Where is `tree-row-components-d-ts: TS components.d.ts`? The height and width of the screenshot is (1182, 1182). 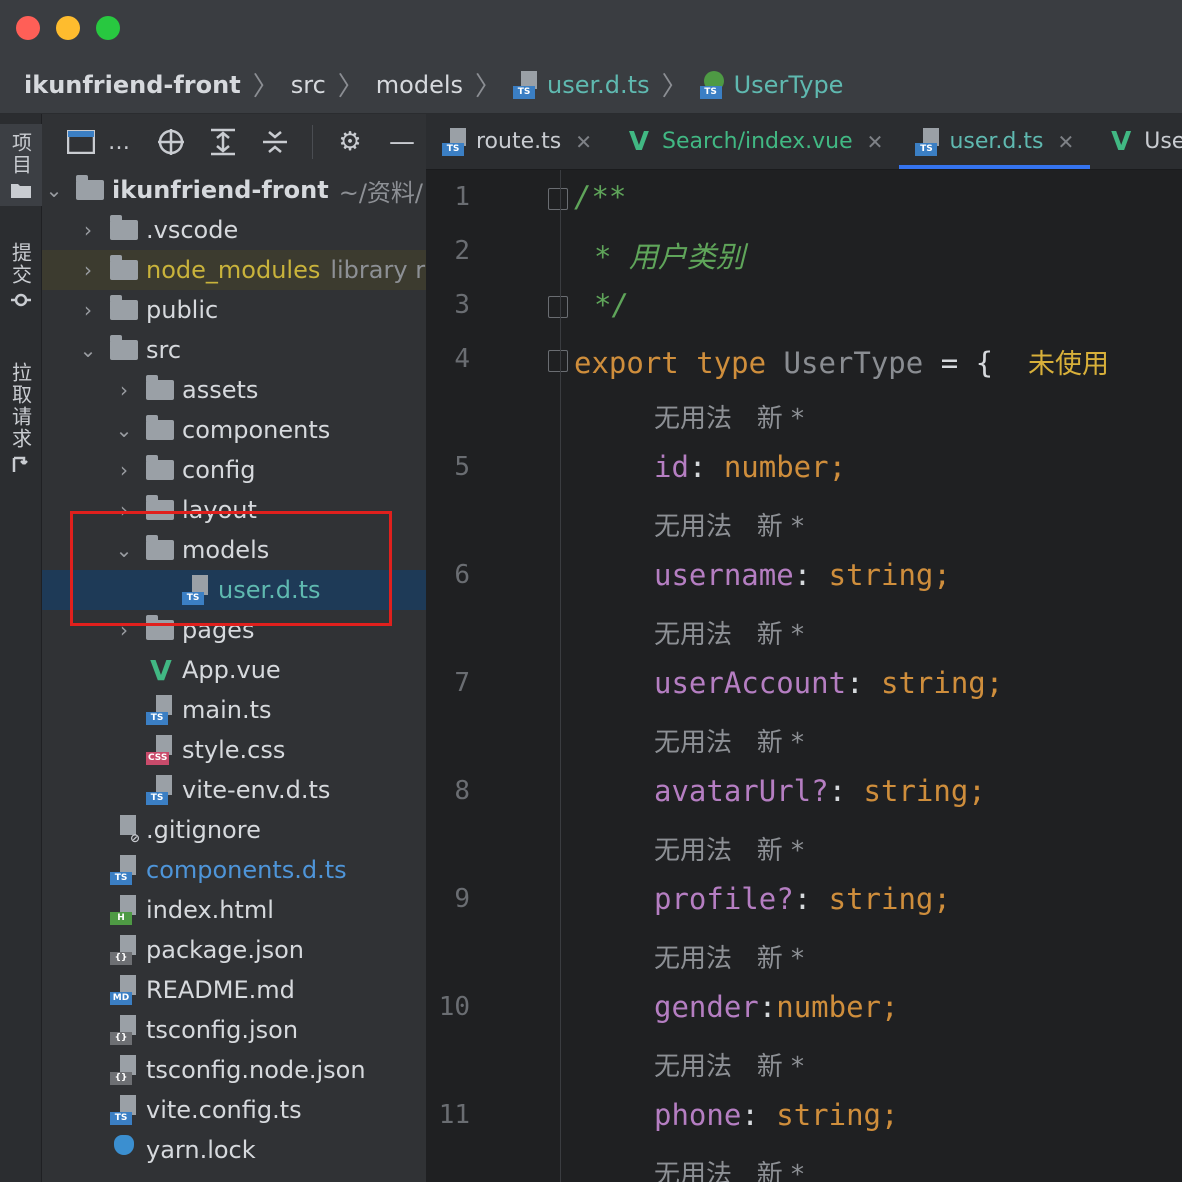 tree-row-components-d-ts: TS components.d.ts is located at coordinates (234, 870).